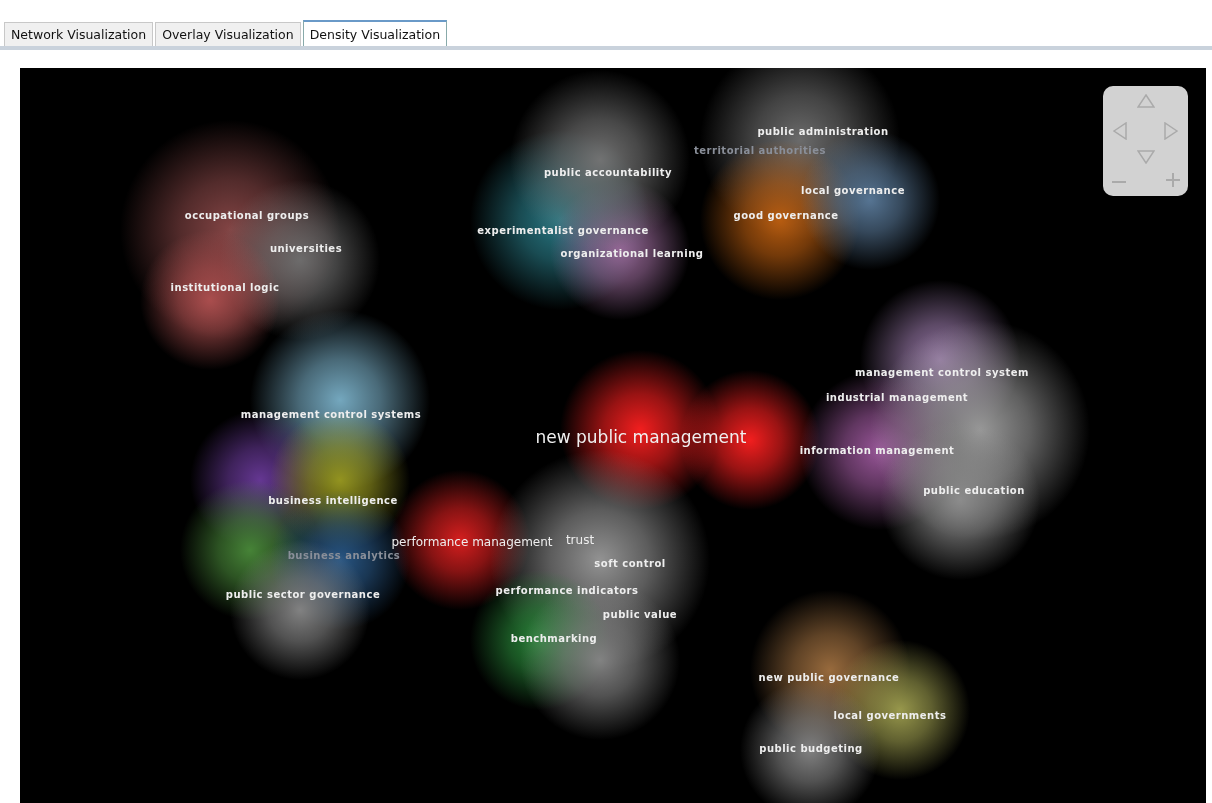 The height and width of the screenshot is (803, 1212). Describe the element at coordinates (563, 230) in the screenshot. I see `term-label: experimentalist governance` at that location.